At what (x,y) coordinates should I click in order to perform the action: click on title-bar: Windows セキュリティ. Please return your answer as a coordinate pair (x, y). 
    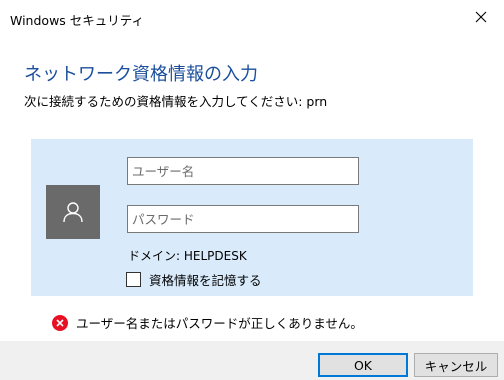
    Looking at the image, I should click on (252, 18).